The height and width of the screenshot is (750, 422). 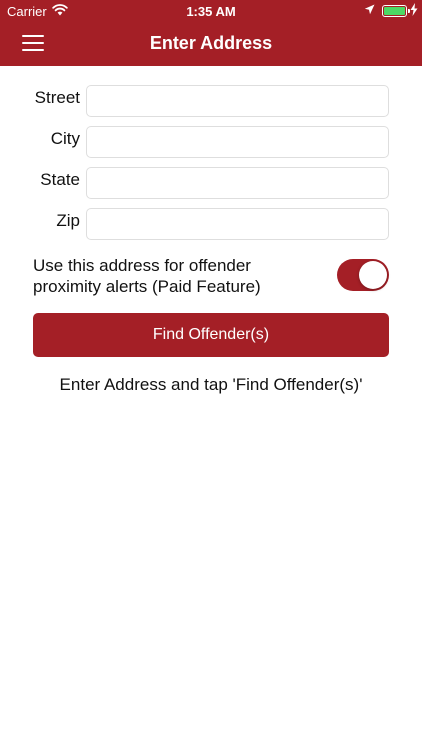 I want to click on city-input, so click(x=237, y=142).